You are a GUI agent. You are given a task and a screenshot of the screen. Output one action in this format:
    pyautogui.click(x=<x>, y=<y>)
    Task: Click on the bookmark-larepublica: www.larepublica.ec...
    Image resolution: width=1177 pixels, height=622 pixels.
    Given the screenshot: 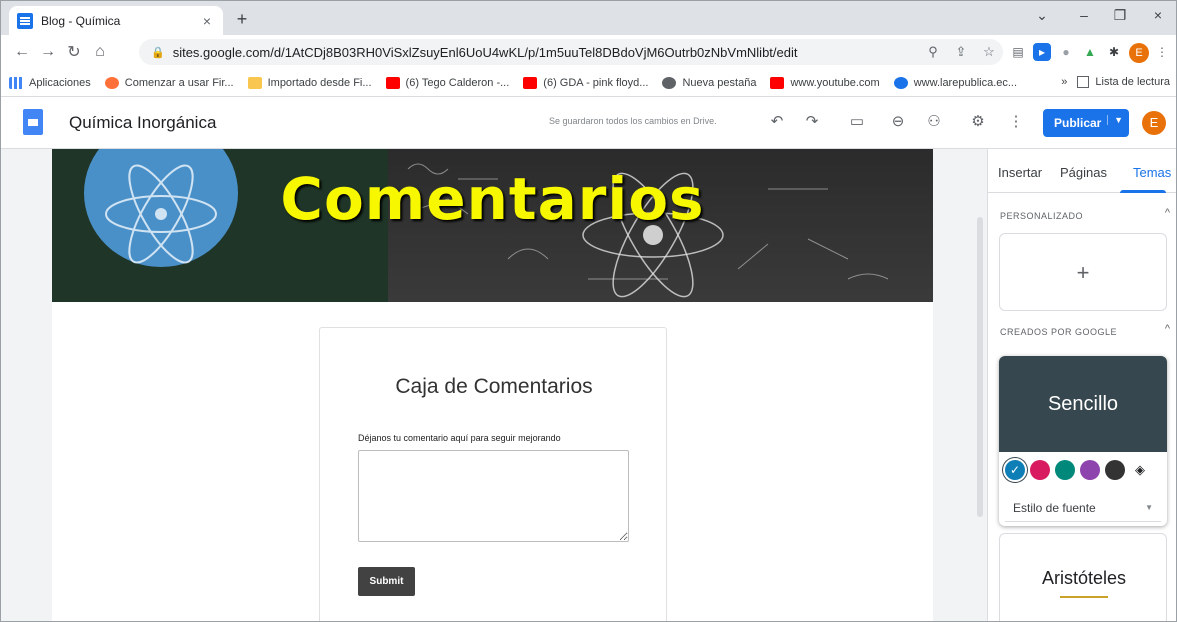 What is the action you would take?
    pyautogui.click(x=955, y=82)
    